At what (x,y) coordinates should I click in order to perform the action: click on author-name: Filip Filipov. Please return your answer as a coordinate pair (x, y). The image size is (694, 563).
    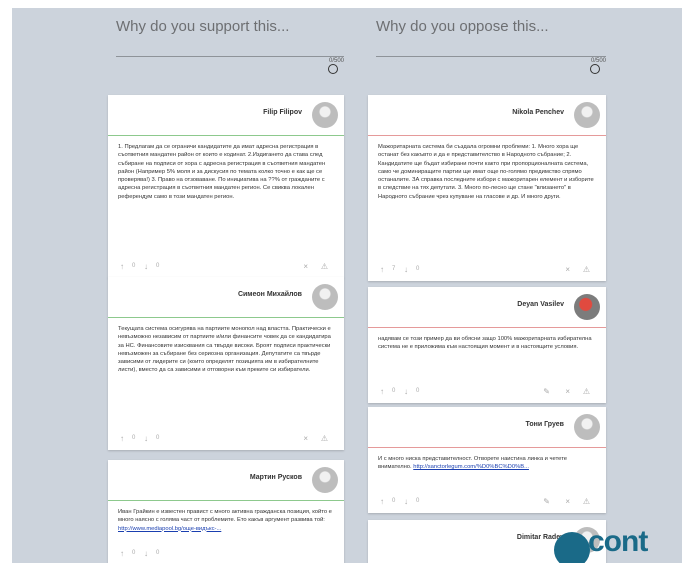
    Looking at the image, I should click on (282, 112).